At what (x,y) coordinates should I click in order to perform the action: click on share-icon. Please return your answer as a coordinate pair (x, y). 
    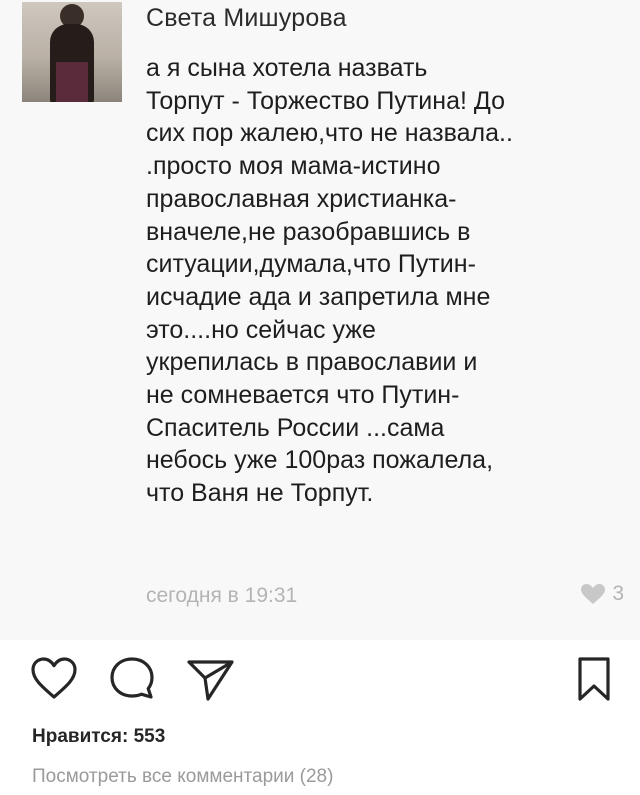
    Looking at the image, I should click on (210, 680).